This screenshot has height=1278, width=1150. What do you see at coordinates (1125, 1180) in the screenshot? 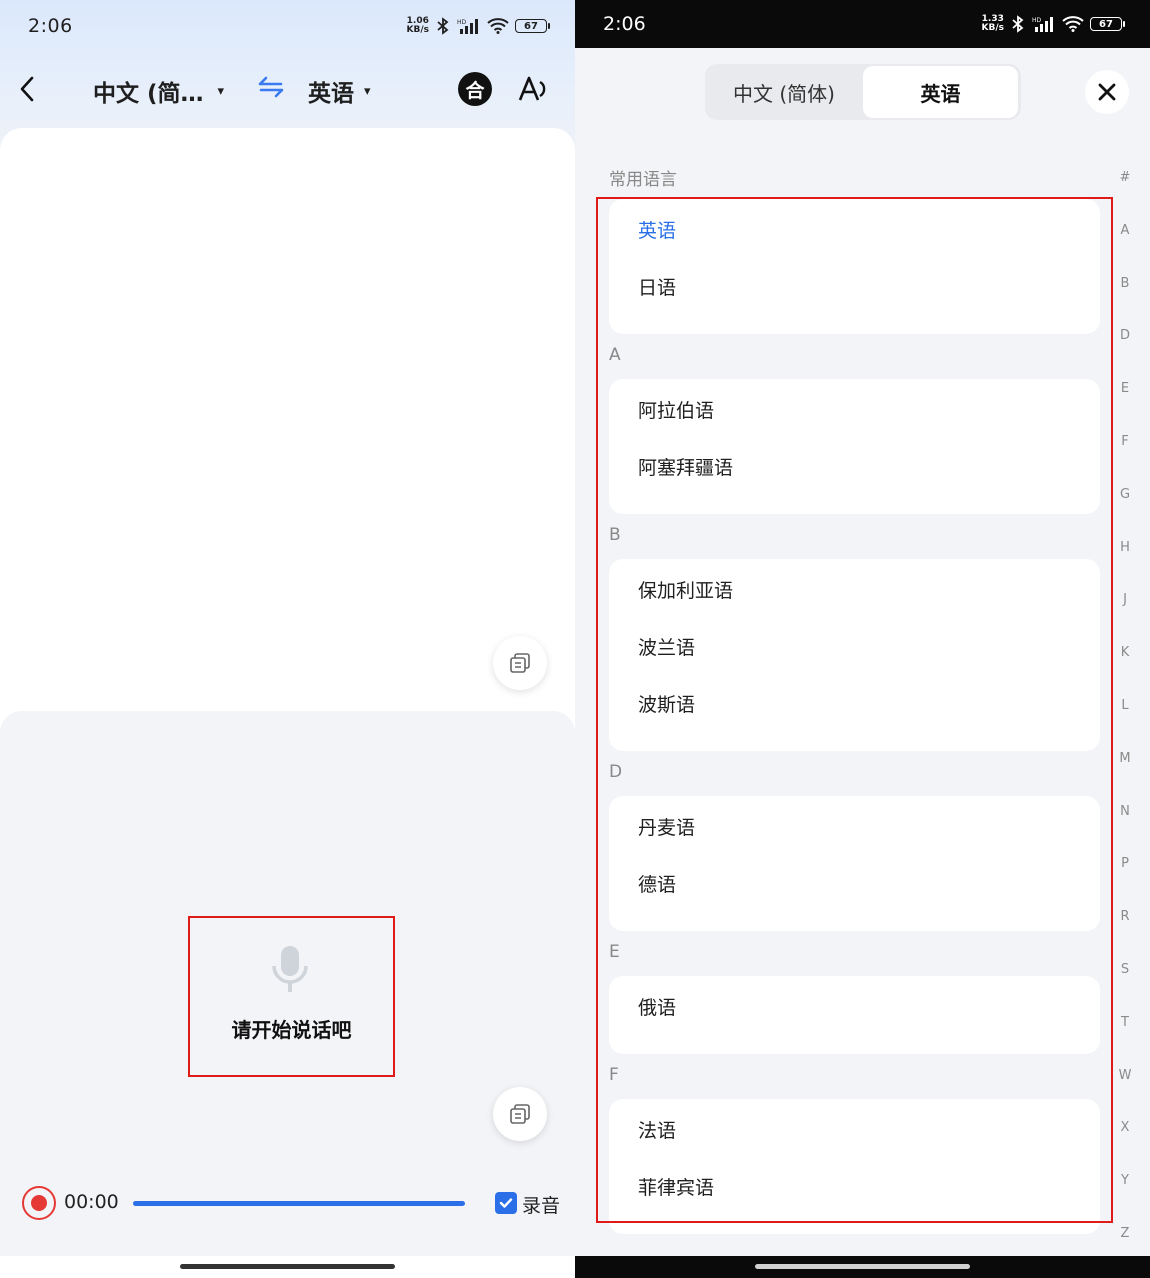
I see `index-letter: Y` at bounding box center [1125, 1180].